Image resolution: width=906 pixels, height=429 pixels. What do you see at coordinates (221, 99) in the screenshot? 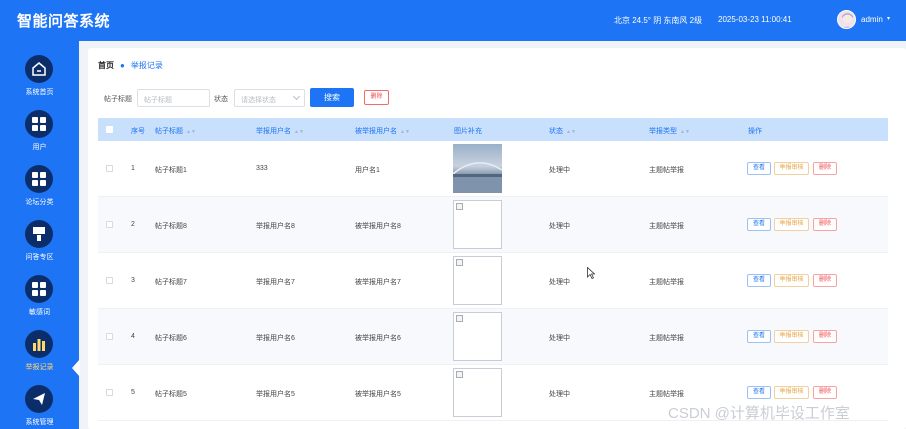
I see `status-filter-label: 状态` at bounding box center [221, 99].